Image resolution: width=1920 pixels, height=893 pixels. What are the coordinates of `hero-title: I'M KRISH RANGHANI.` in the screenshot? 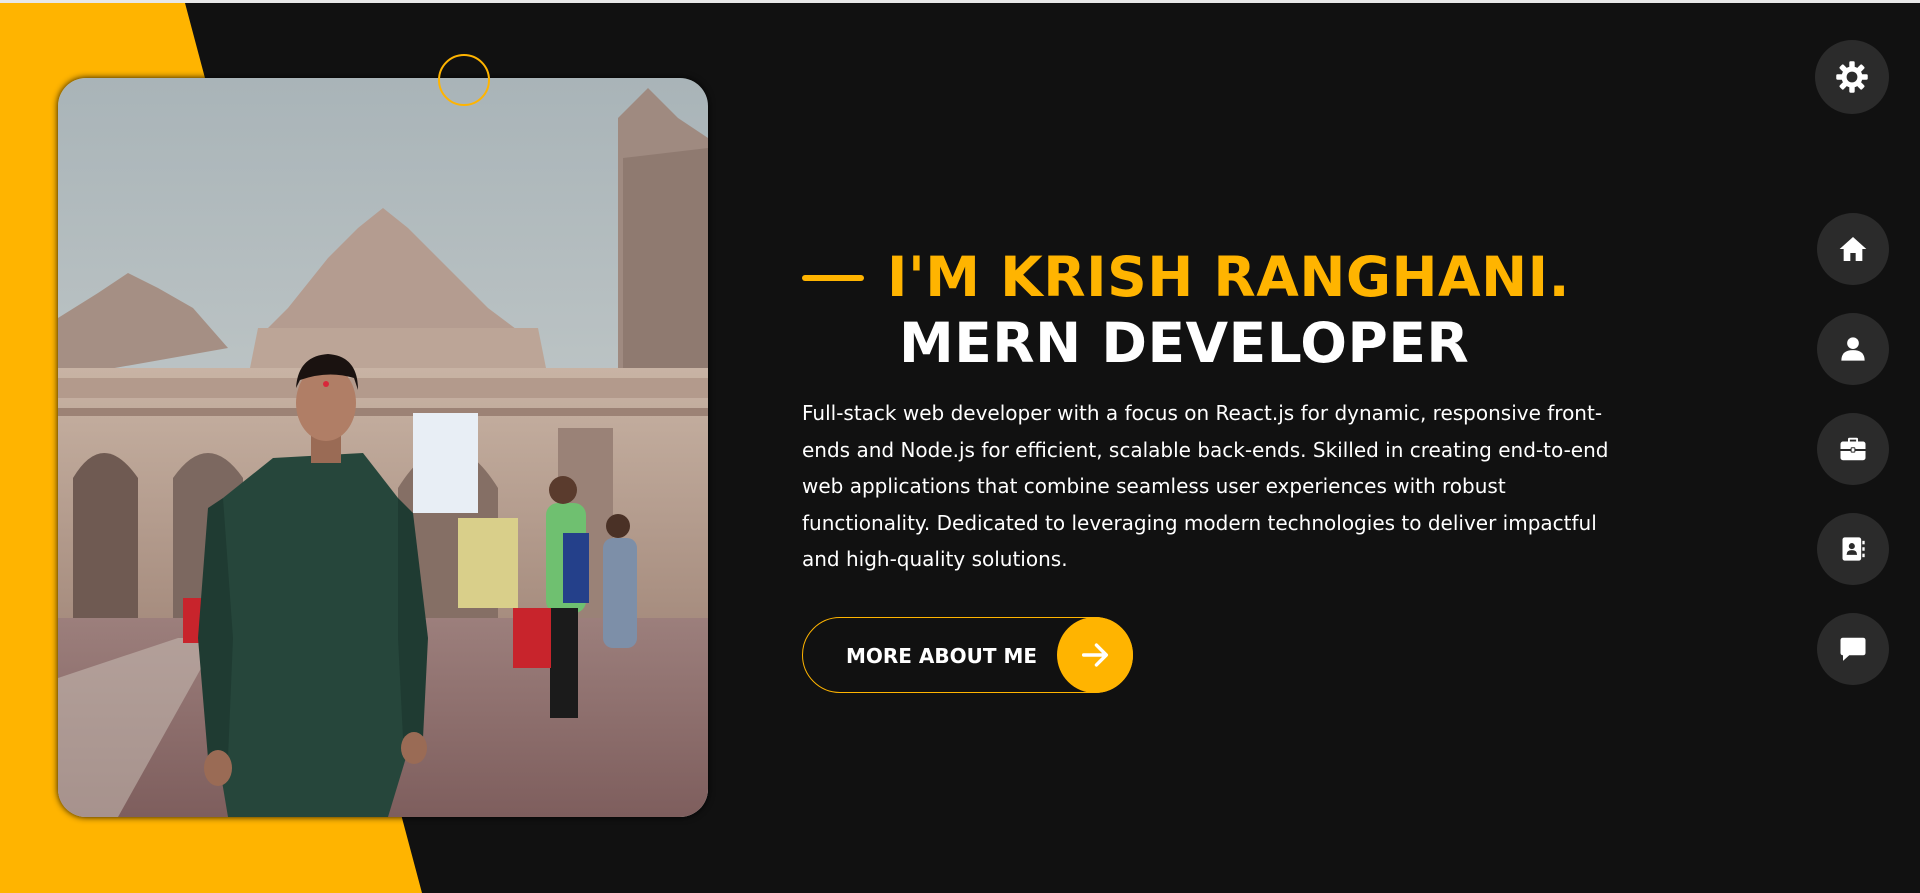 It's located at (1228, 277).